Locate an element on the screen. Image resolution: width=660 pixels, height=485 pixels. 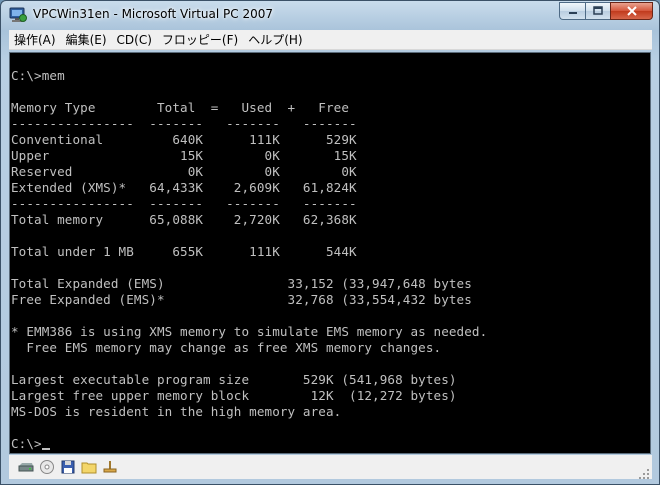
maximize-icon is located at coordinates (598, 10).